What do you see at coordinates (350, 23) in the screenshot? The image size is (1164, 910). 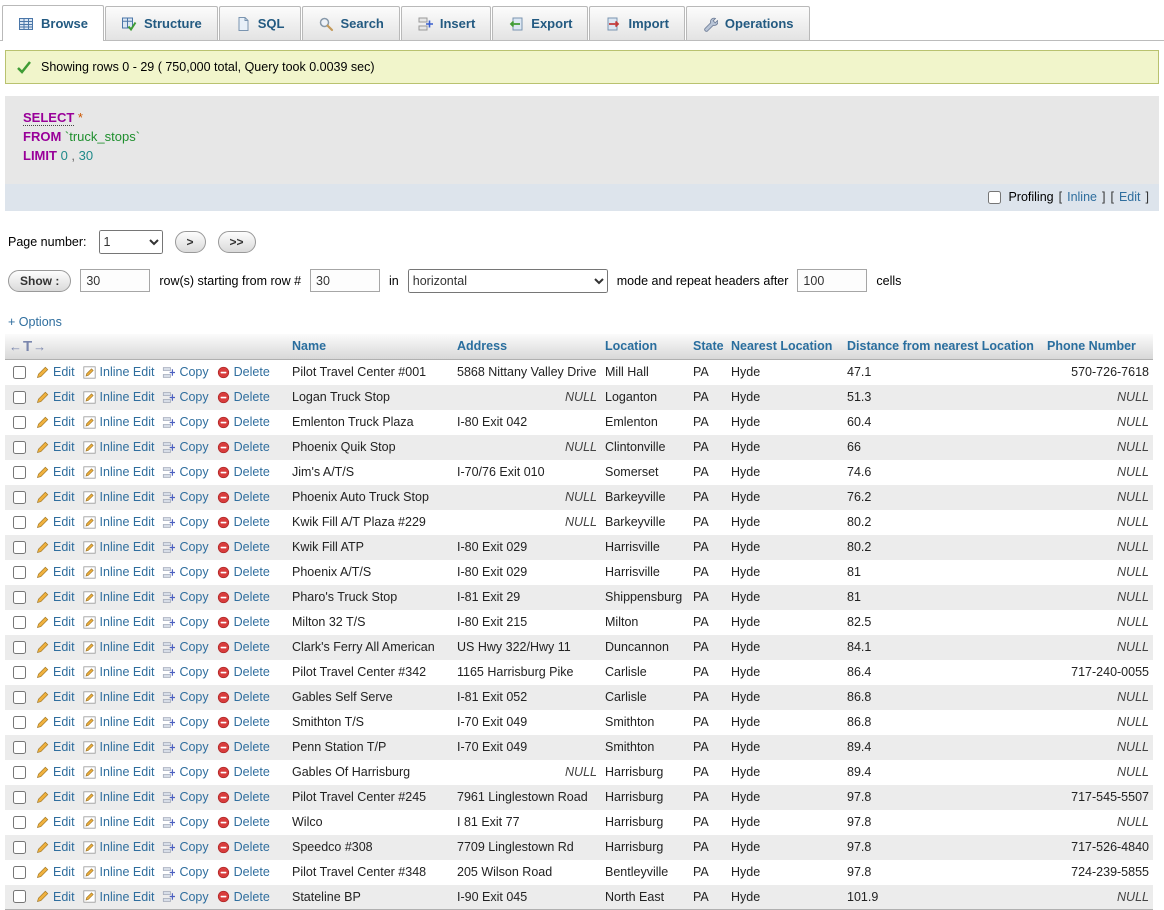 I see `tab-search: Search` at bounding box center [350, 23].